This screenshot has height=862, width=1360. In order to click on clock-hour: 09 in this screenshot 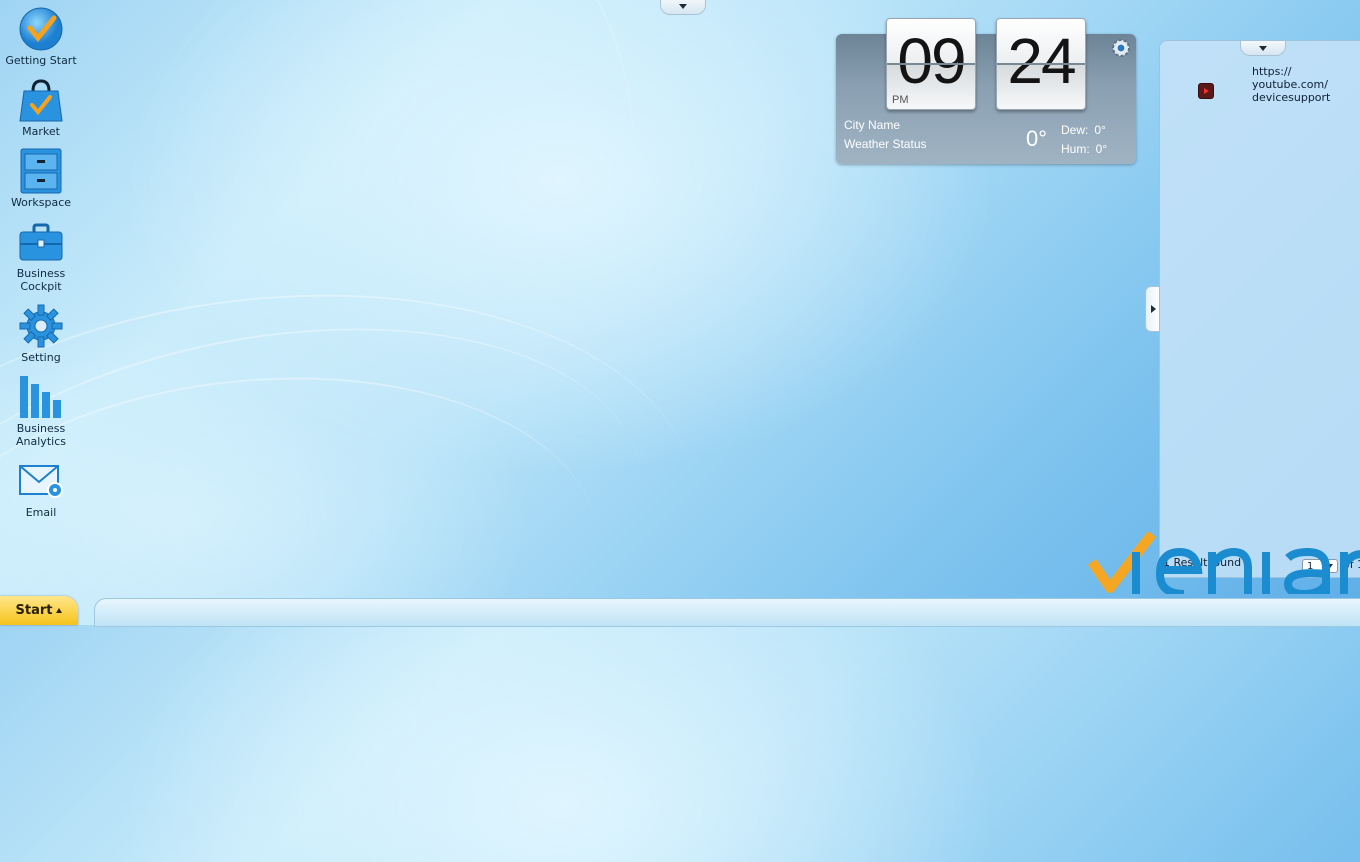, I will do `click(931, 61)`.